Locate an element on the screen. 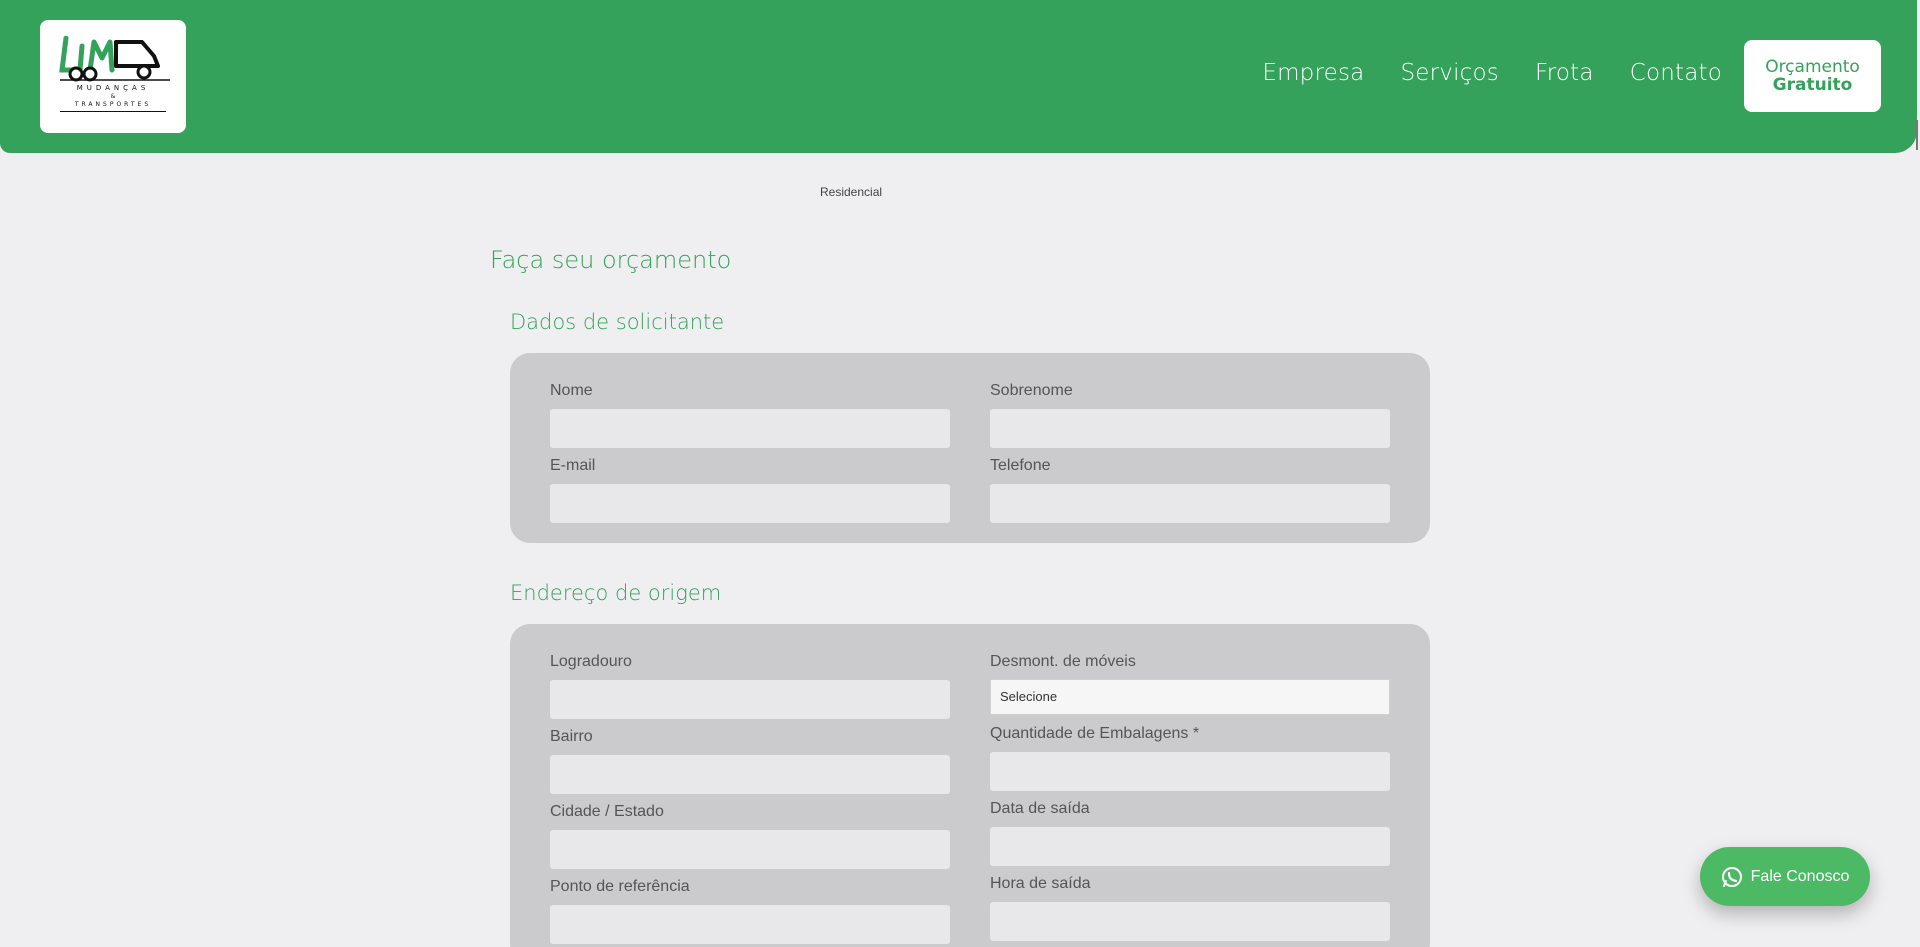  logo-text-line2: & is located at coordinates (113, 96).